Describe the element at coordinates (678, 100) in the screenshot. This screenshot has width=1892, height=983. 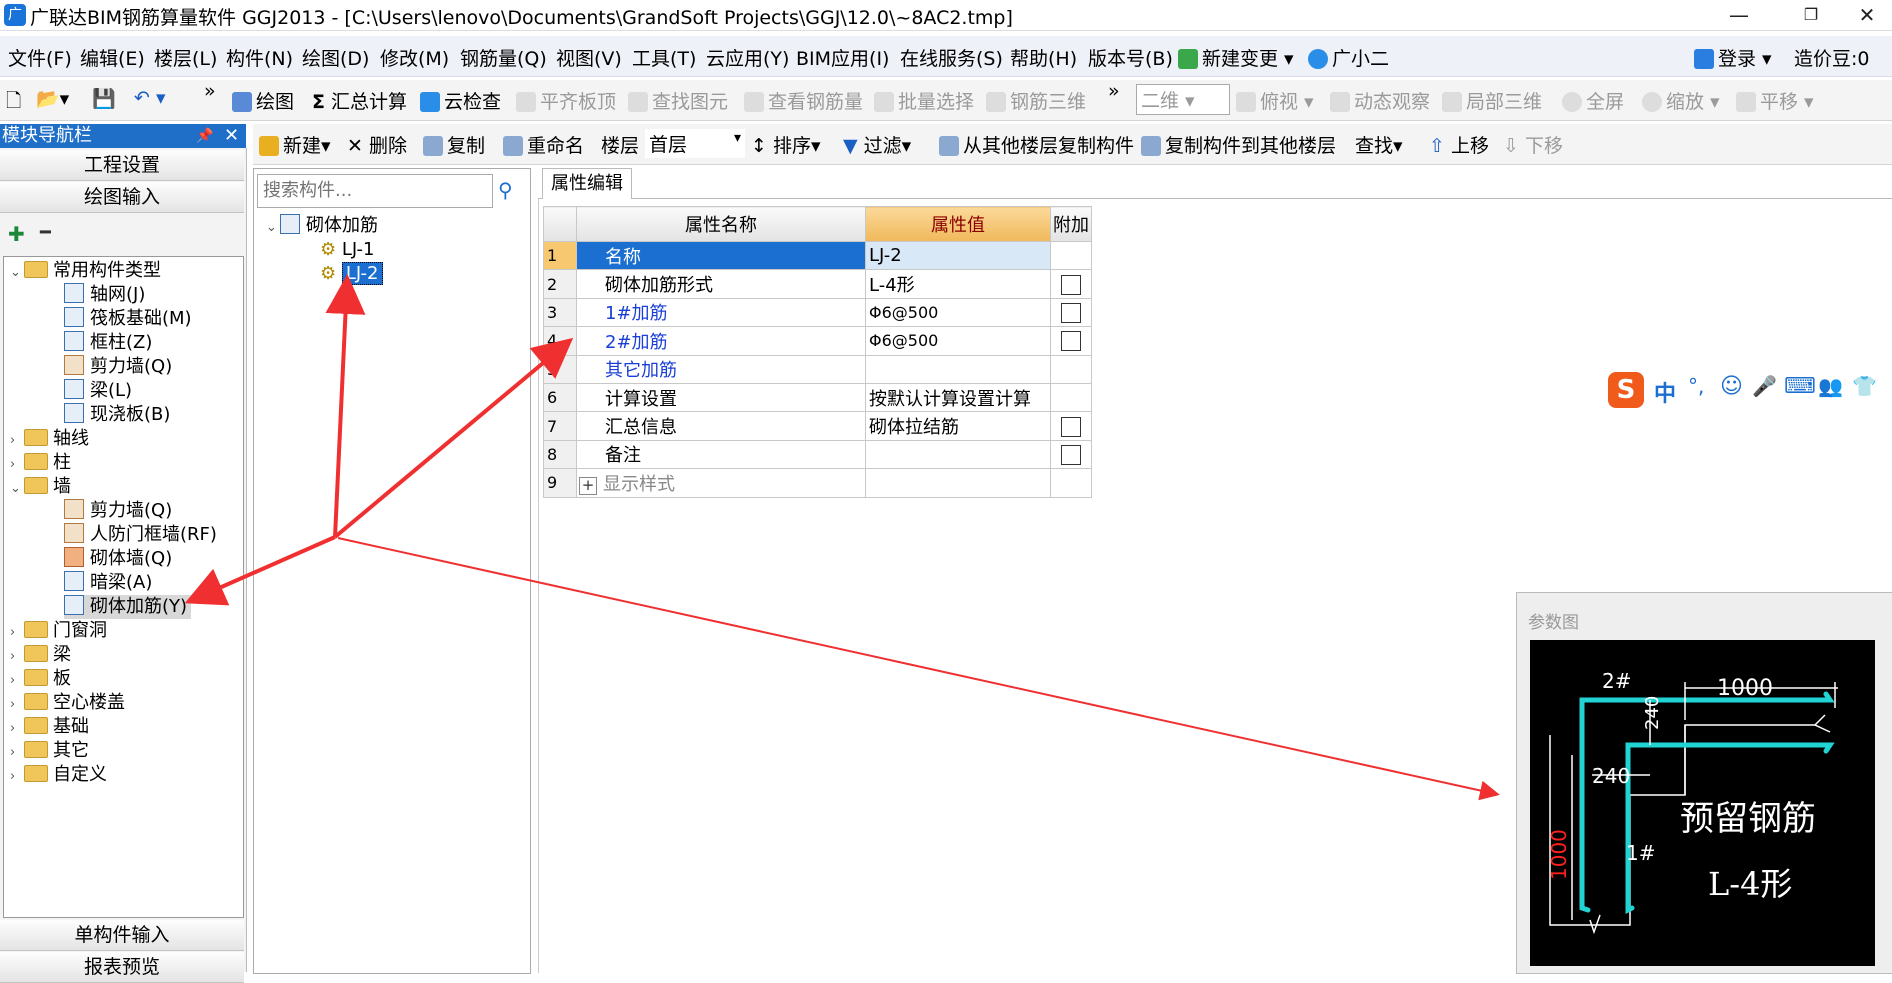
I see `find-element-button: 查找图元` at that location.